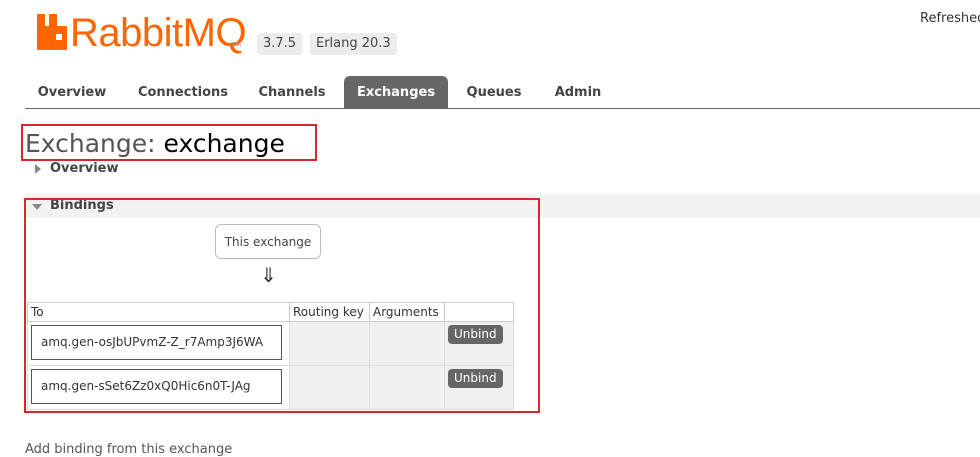  What do you see at coordinates (72, 92) in the screenshot?
I see `tab-overview: Overview` at bounding box center [72, 92].